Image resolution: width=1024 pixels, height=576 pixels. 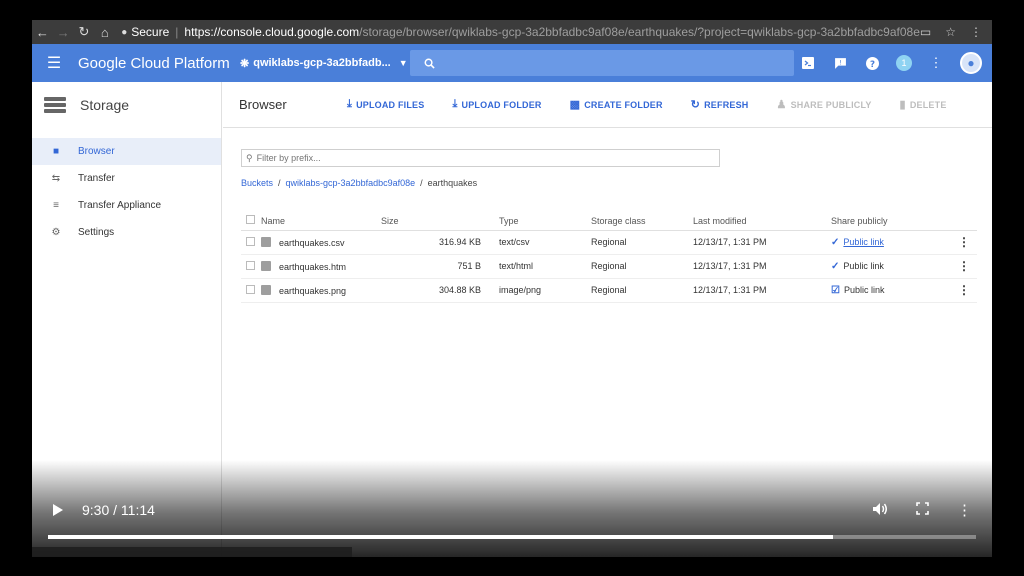 What do you see at coordinates (762, 242) in the screenshot?
I see `last-modified: 12/13/17, 1:31 PM` at bounding box center [762, 242].